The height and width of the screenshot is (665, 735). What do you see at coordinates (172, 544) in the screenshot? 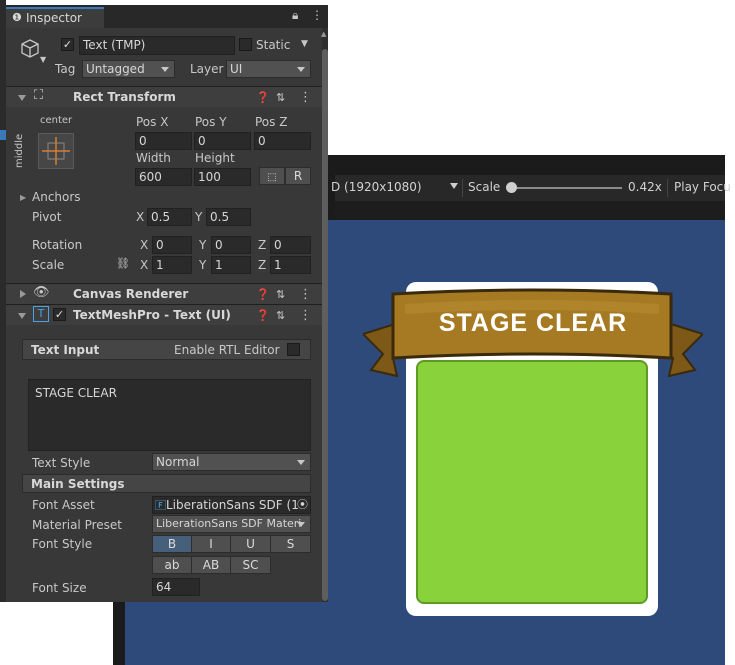
I see `font-style-bold-button: B` at bounding box center [172, 544].